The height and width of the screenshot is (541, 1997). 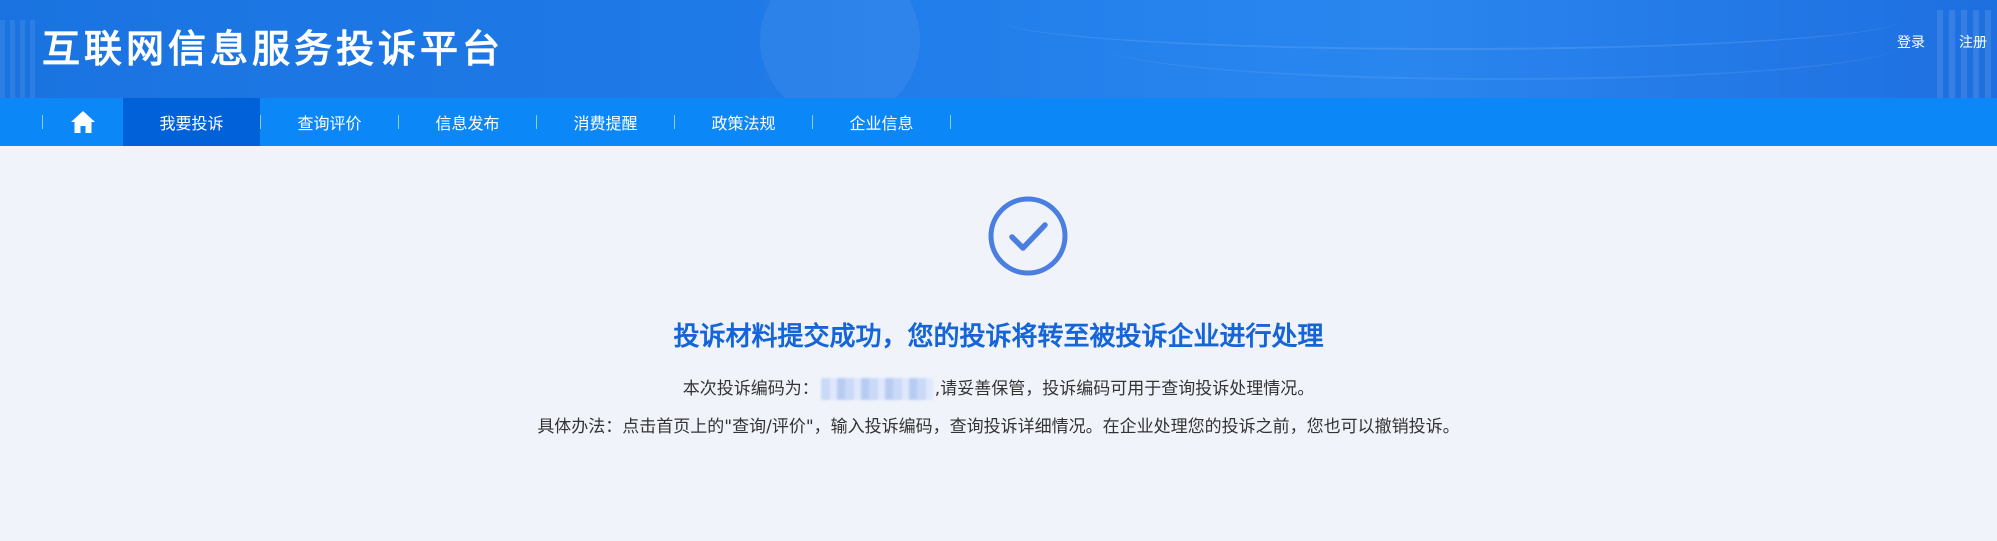 I want to click on building-decoration-right, so click(x=1967, y=54).